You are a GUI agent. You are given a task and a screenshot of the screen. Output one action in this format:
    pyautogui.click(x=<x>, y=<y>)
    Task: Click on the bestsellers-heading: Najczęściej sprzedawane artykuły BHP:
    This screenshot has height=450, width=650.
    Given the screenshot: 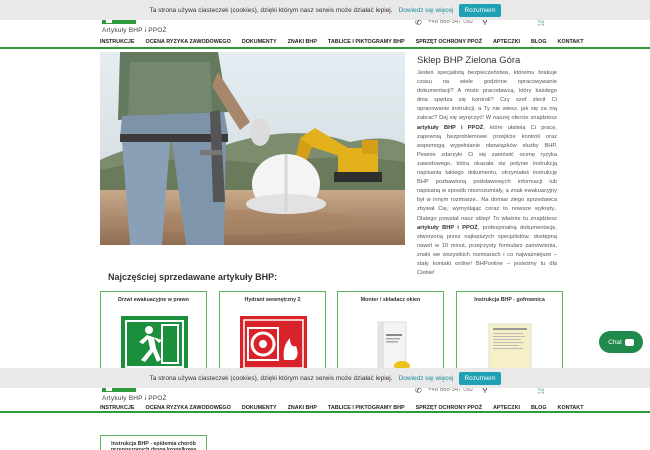 What is the action you would take?
    pyautogui.click(x=193, y=277)
    